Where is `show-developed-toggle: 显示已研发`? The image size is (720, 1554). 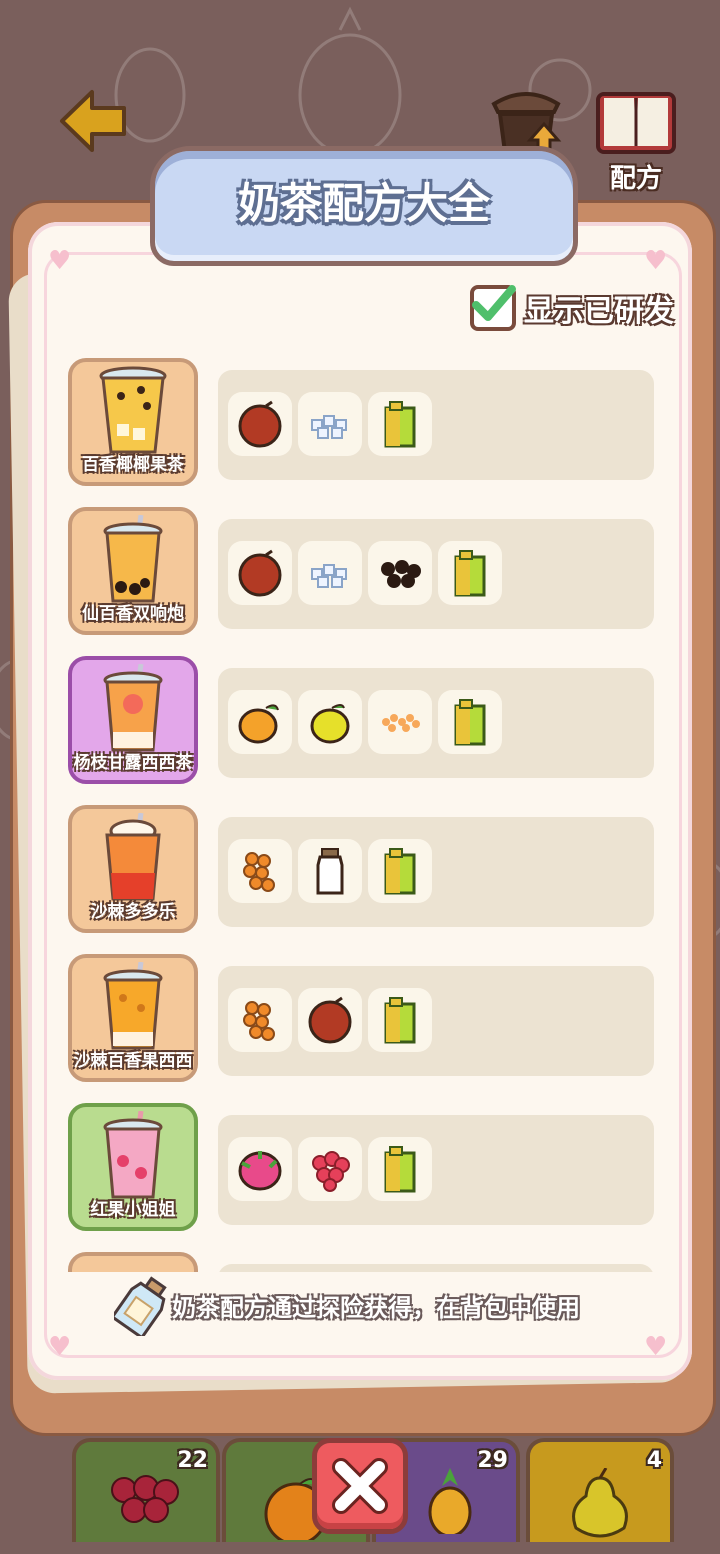 show-developed-toggle: 显示已研发 is located at coordinates (572, 308).